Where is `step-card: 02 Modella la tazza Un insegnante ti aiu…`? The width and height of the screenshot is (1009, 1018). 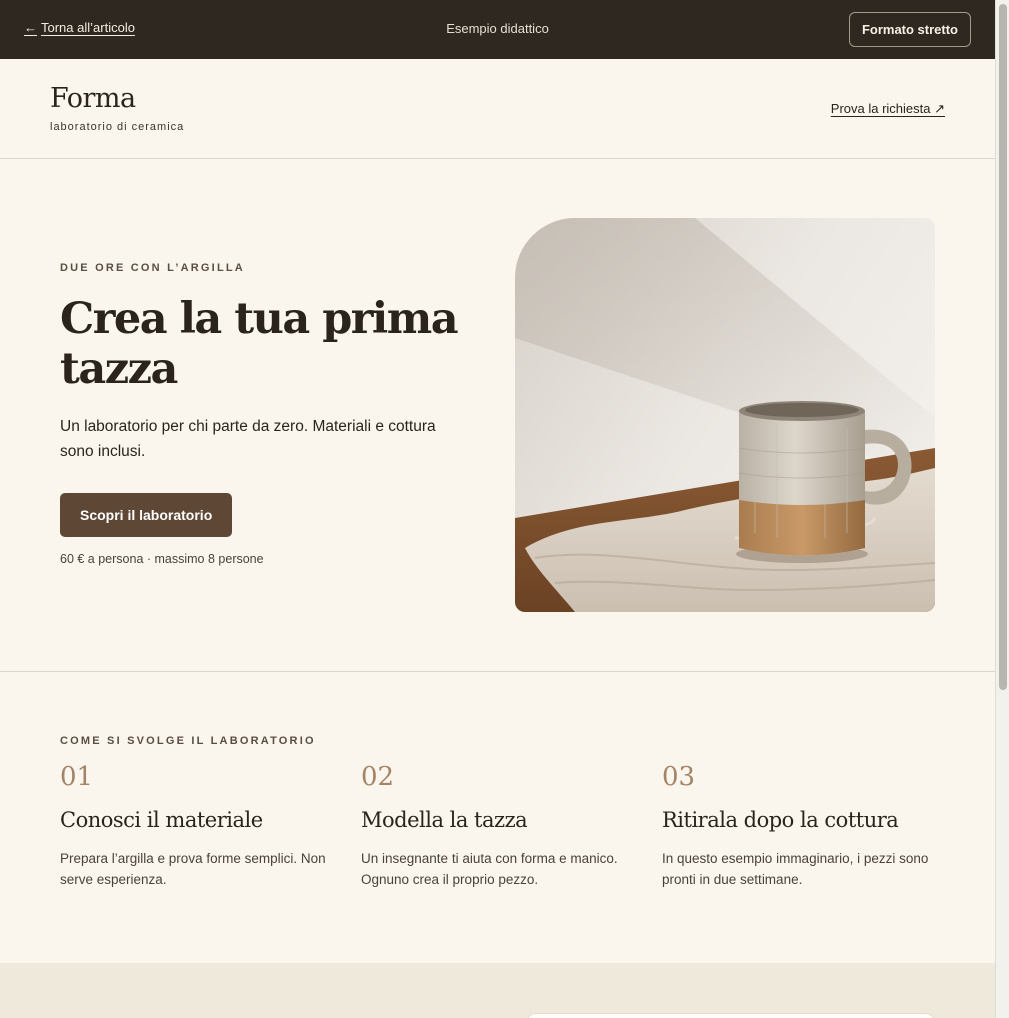
step-card: 02 Modella la tazza Un insegnante ti aiu… is located at coordinates (501, 826).